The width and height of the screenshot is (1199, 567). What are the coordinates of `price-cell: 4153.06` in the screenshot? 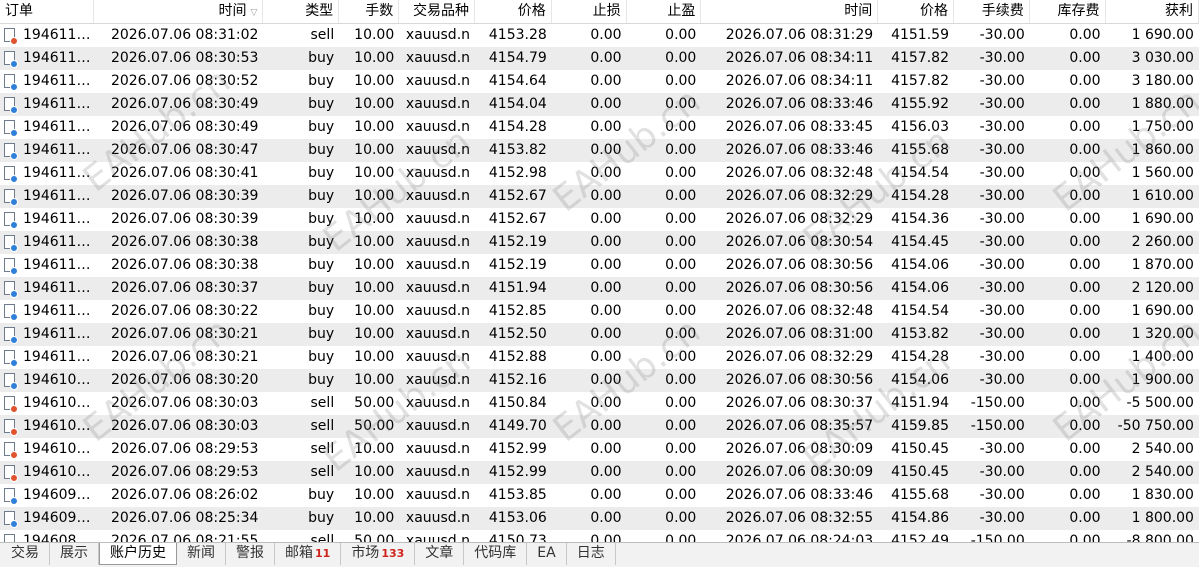 It's located at (517, 518).